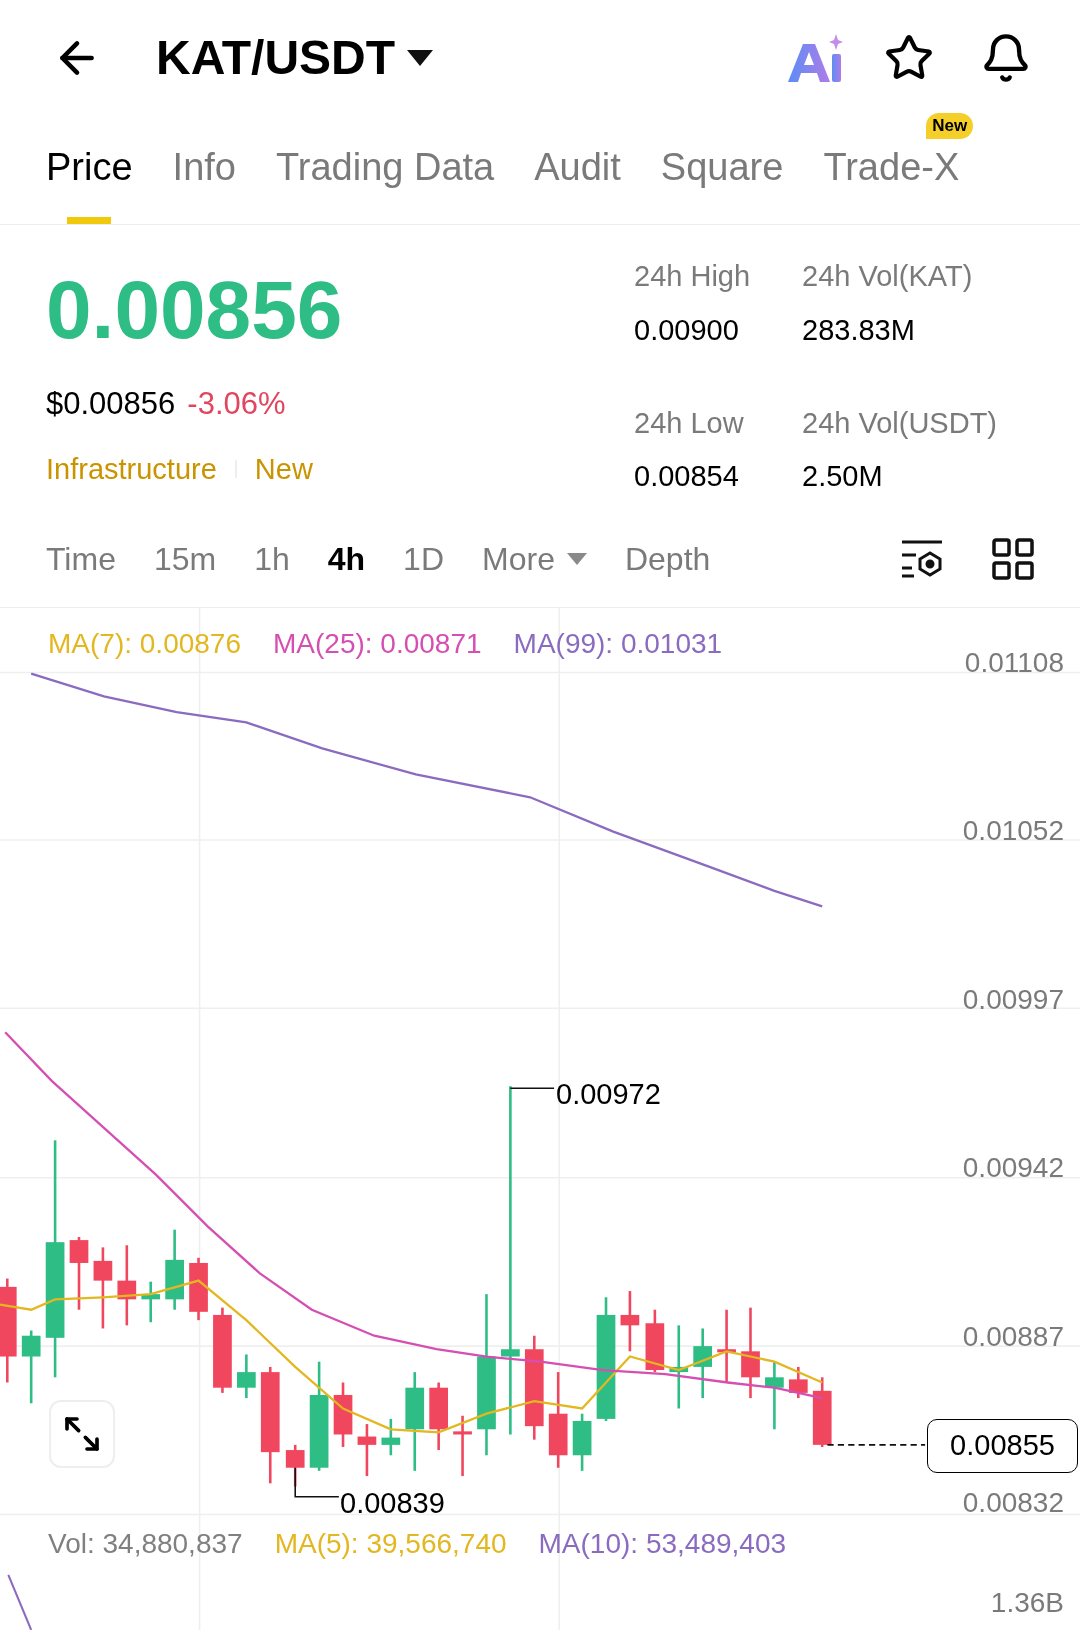  Describe the element at coordinates (687, 330) in the screenshot. I see `stat-value: 0.00900` at that location.